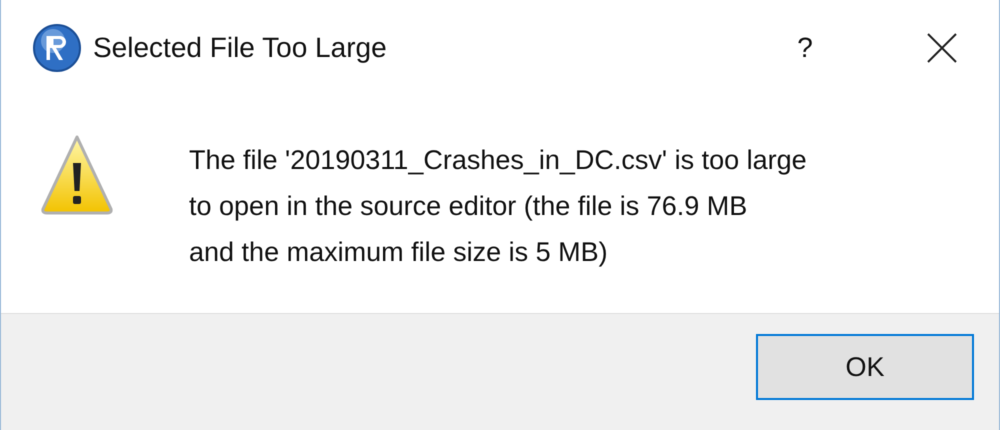  Describe the element at coordinates (77, 175) in the screenshot. I see `warning-icon` at that location.